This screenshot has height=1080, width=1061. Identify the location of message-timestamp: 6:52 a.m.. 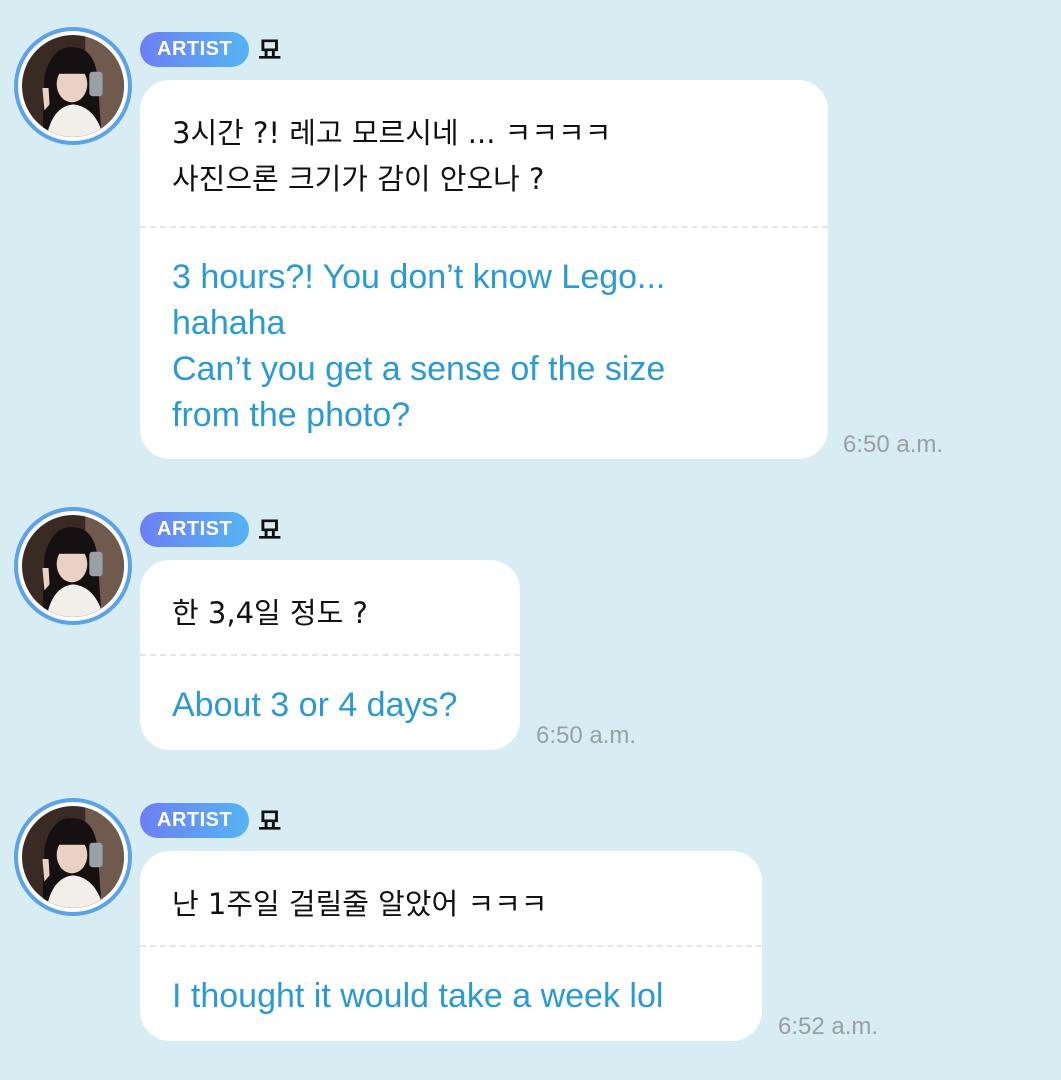
(828, 1026).